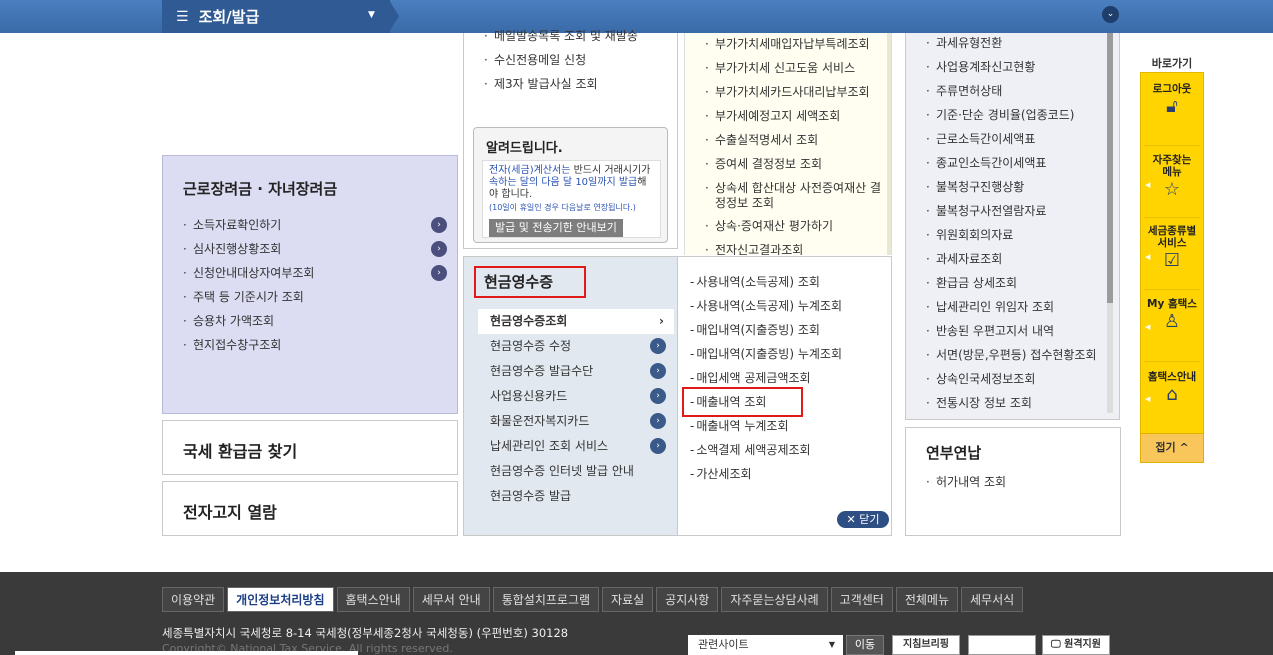 The height and width of the screenshot is (655, 1273). Describe the element at coordinates (965, 482) in the screenshot. I see `list-item: 허가내역 조회` at that location.